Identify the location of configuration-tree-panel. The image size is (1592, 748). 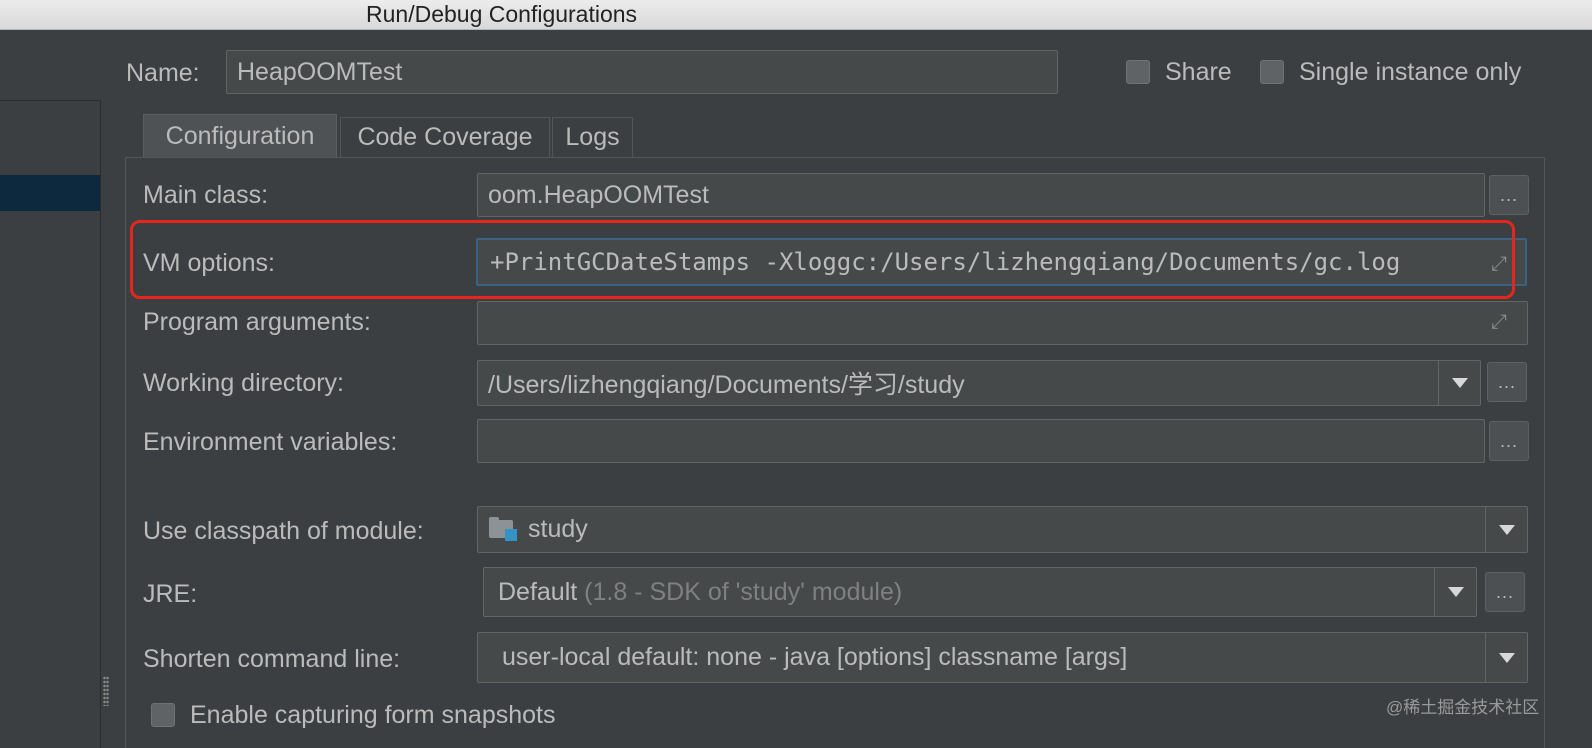
(50, 389).